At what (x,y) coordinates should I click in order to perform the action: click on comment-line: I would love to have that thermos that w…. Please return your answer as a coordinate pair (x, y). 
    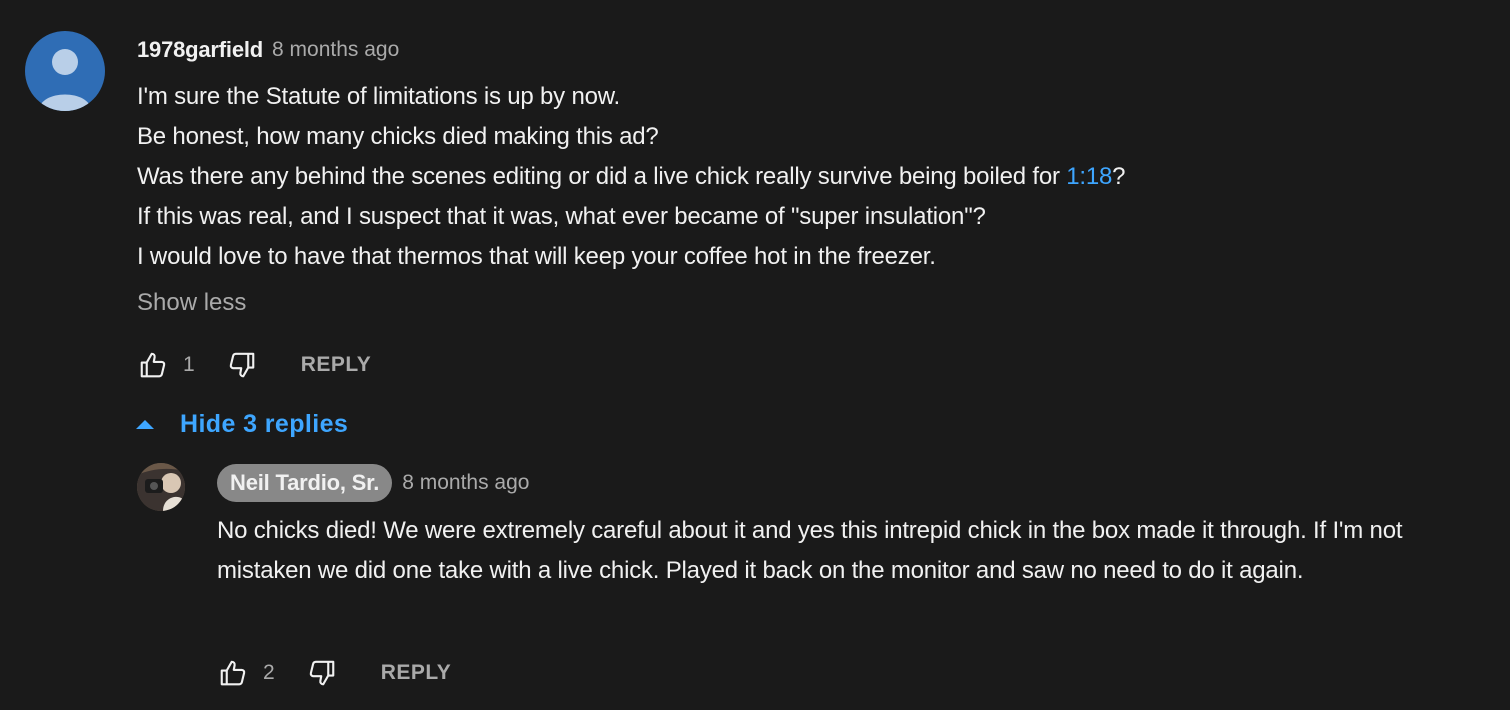
    Looking at the image, I should click on (536, 256).